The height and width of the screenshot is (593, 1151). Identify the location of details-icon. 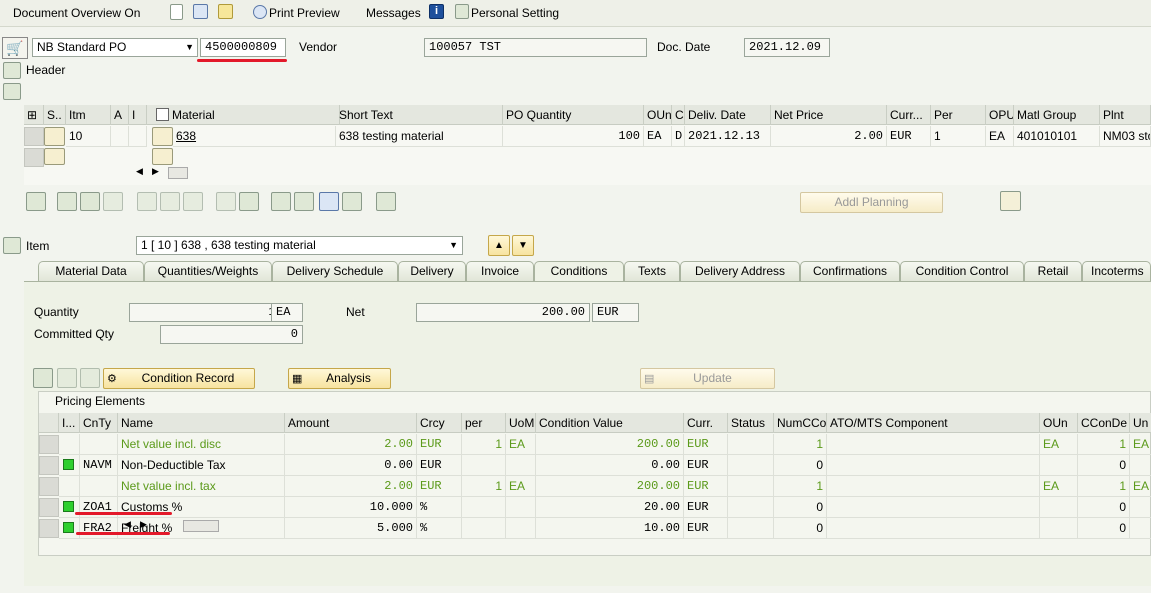
(36, 201).